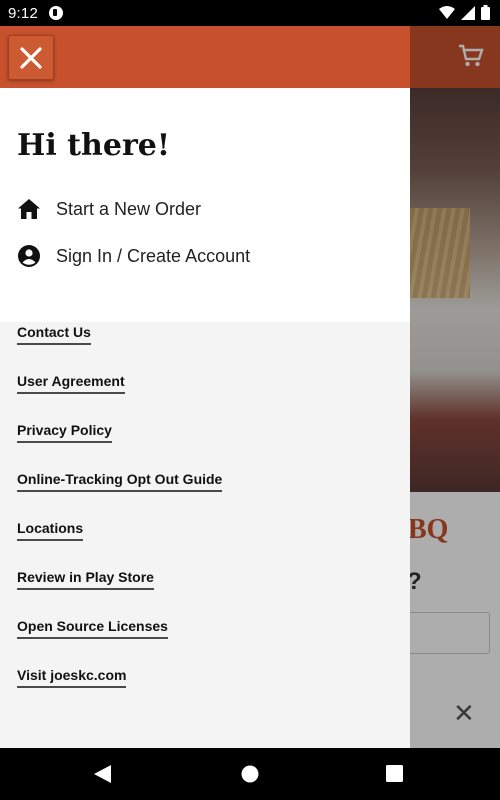 The width and height of the screenshot is (500, 800). I want to click on privacy-policy-link: Privacy Policy, so click(64, 432).